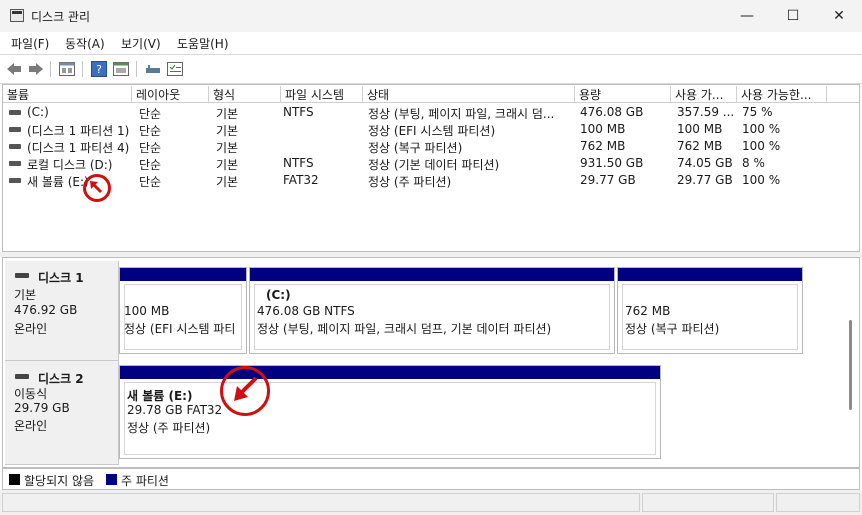 This screenshot has width=862, height=515. What do you see at coordinates (78, 131) in the screenshot?
I see `cell-volume: (디스크 1 파티션 1)` at bounding box center [78, 131].